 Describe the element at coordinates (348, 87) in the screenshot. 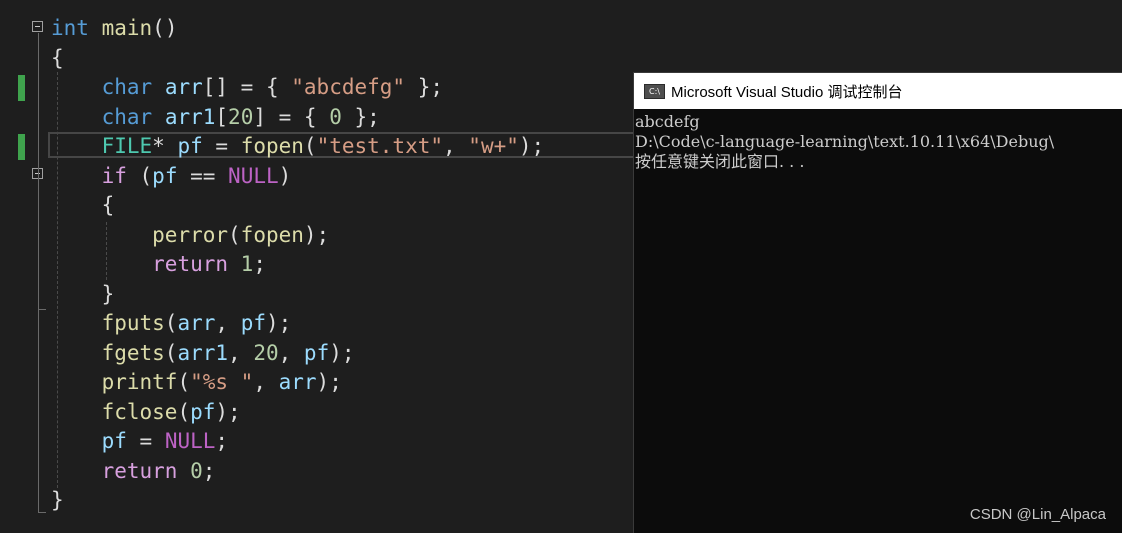

I see `code-token: "abcdefg"` at that location.